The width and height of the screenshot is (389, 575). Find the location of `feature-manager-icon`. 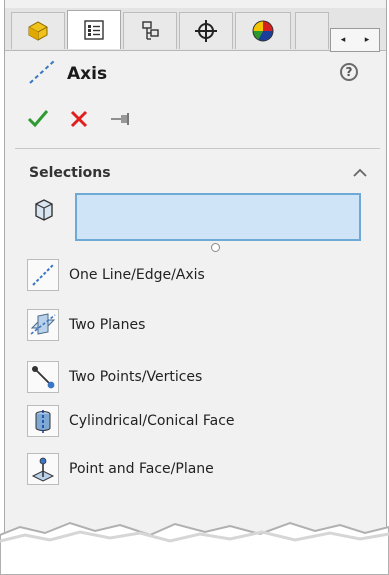

feature-manager-icon is located at coordinates (38, 31).